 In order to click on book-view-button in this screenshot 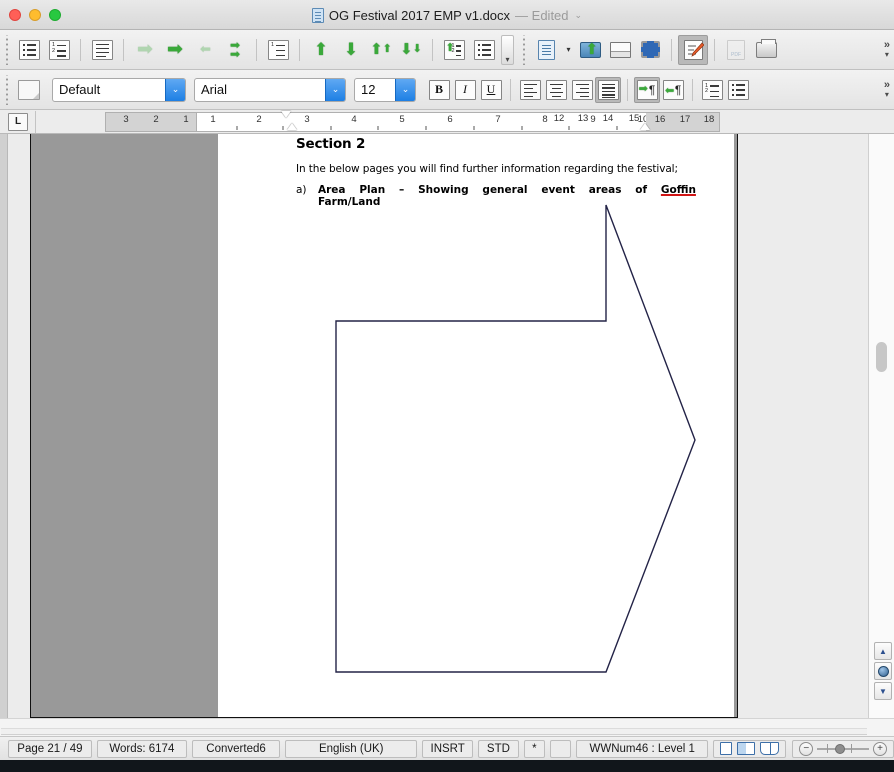, I will do `click(770, 748)`.